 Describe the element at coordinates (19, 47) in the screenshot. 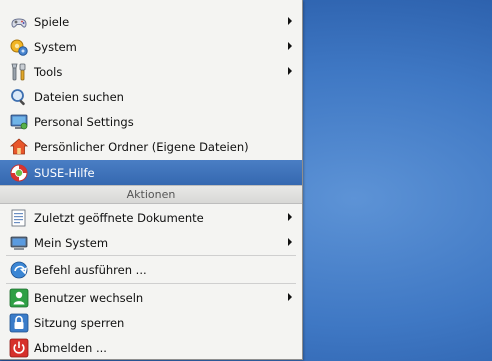

I see `system-gear-icon` at that location.